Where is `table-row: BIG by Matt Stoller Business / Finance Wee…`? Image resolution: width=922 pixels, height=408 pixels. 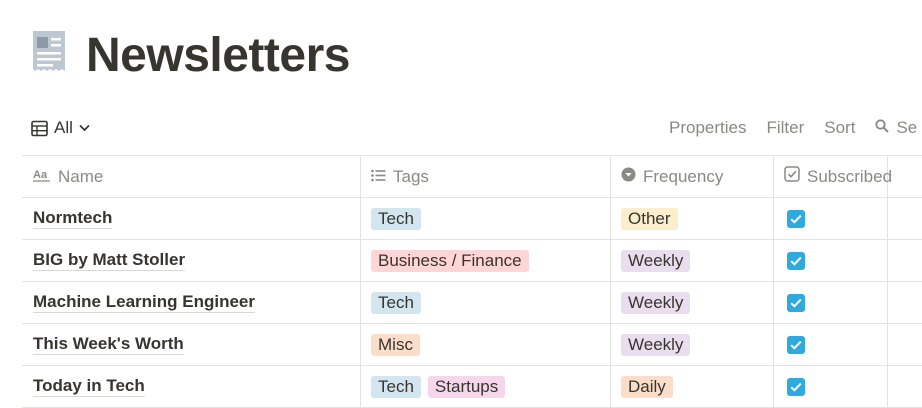
table-row: BIG by Matt Stoller Business / Finance Wee… is located at coordinates (472, 261).